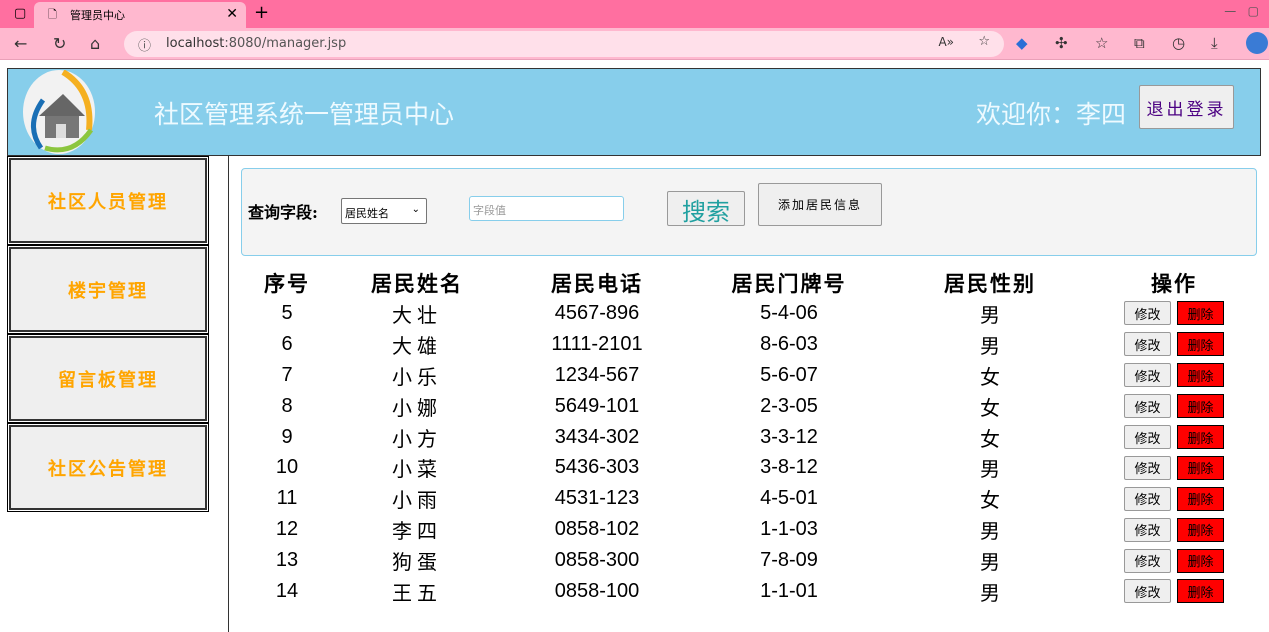 This screenshot has height=632, width=1269. Describe the element at coordinates (597, 498) in the screenshot. I see `table-cell: 4531-123` at that location.